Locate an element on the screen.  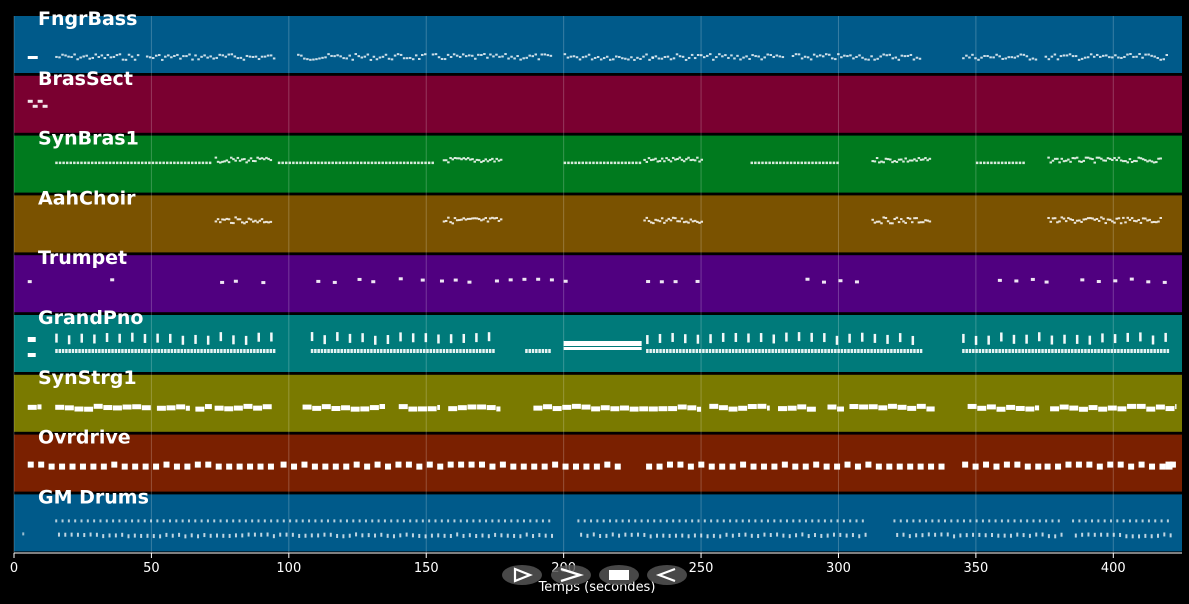
back-button is located at coordinates (667, 575).